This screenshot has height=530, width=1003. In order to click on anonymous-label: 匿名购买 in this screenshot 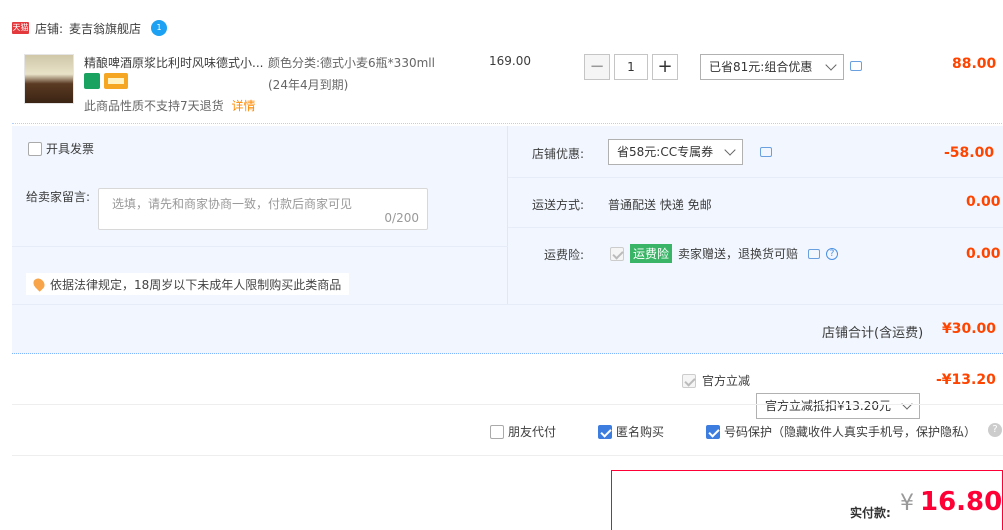, I will do `click(640, 432)`.